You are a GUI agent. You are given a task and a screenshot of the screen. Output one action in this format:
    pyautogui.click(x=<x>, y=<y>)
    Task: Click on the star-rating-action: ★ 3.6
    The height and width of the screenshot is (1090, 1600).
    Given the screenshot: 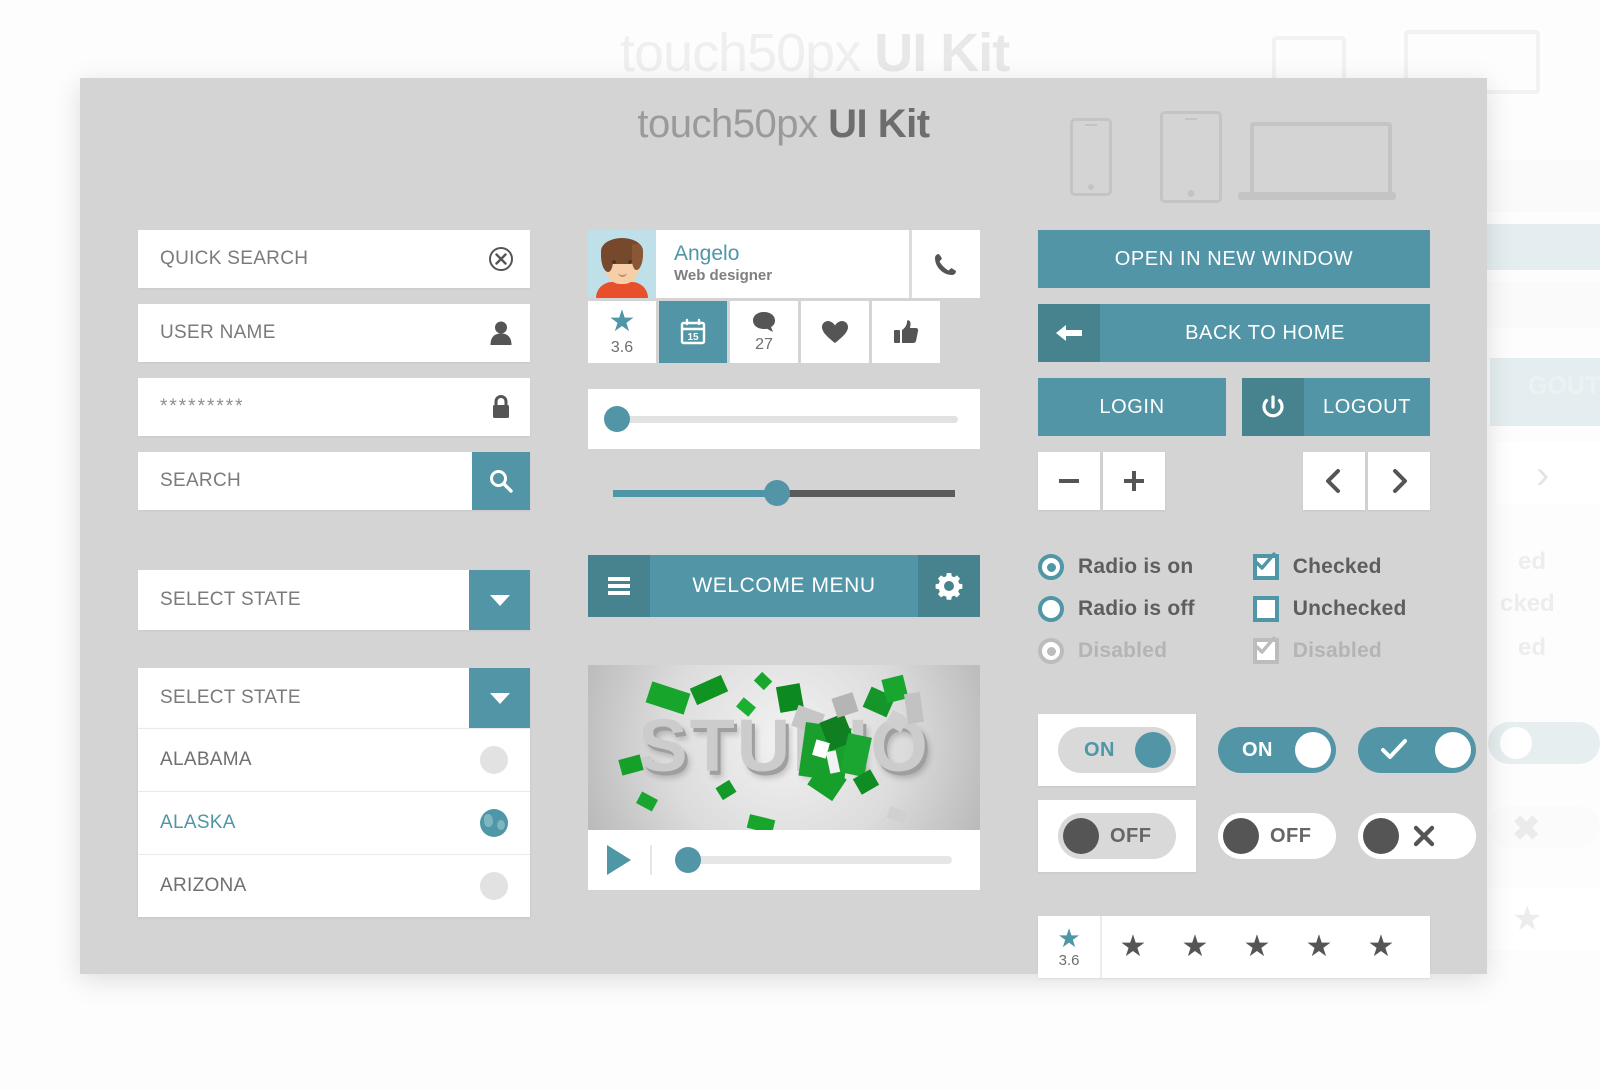 What is the action you would take?
    pyautogui.click(x=622, y=332)
    